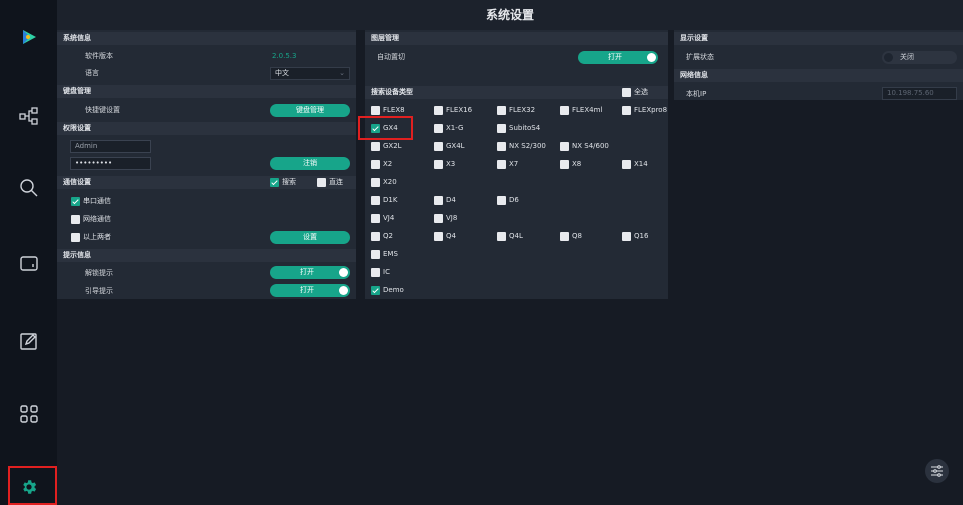  Describe the element at coordinates (110, 146) in the screenshot. I see `username-field: Admin` at that location.